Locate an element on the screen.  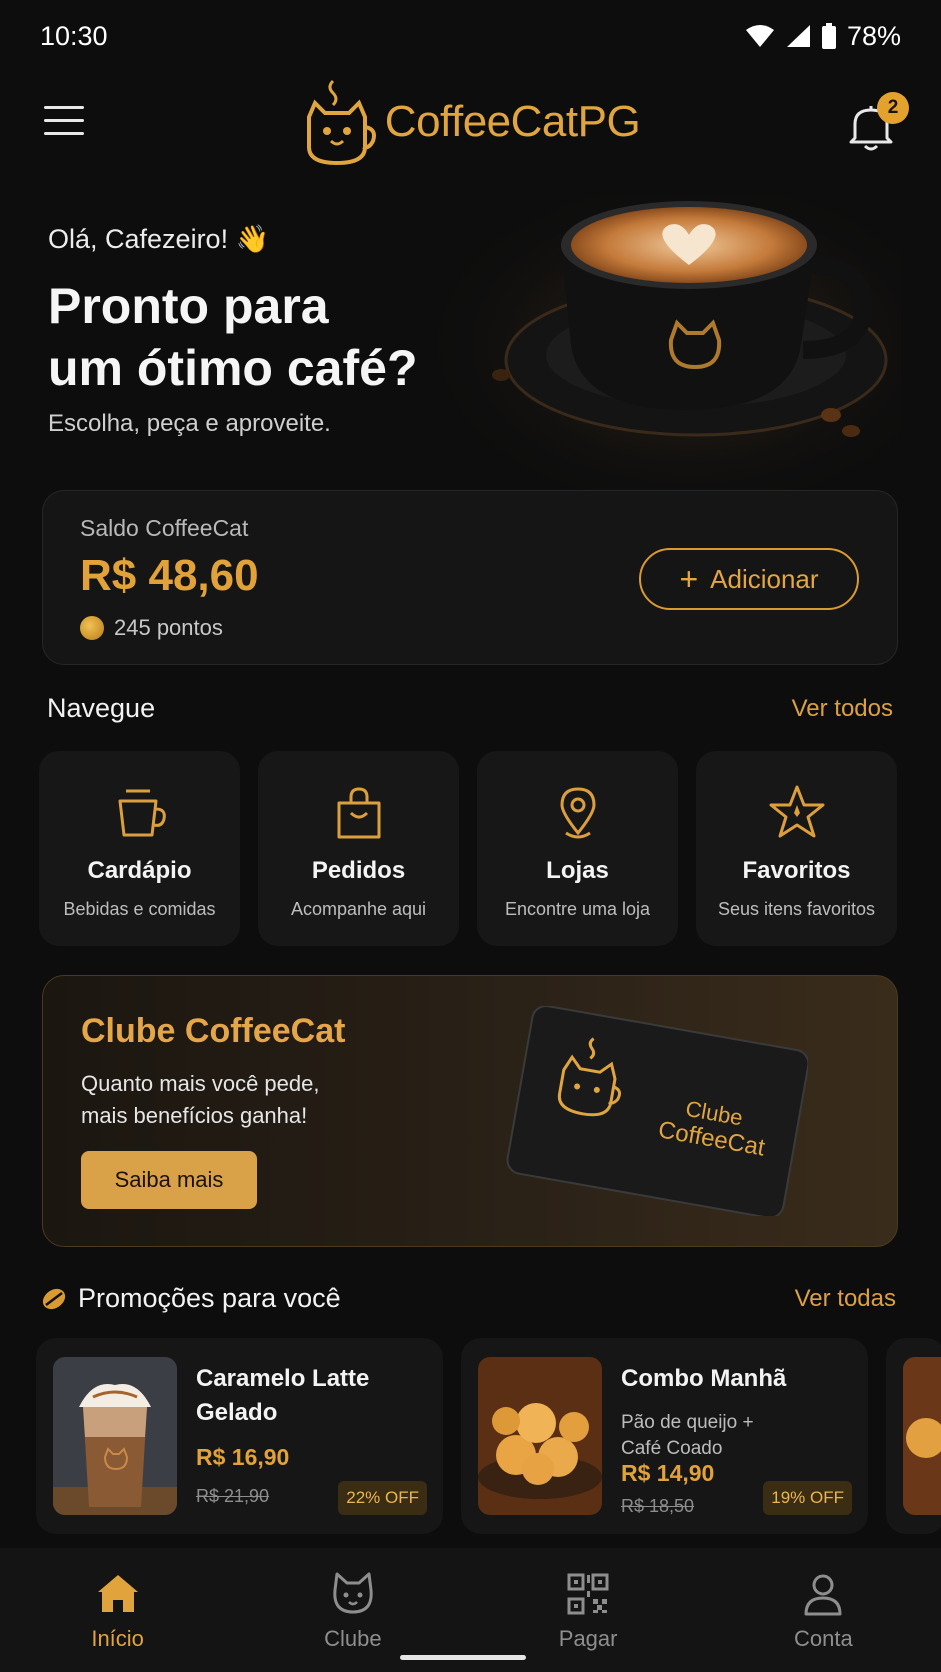
promo-description: Pão de queijo + Café Coado is located at coordinates (721, 1436).